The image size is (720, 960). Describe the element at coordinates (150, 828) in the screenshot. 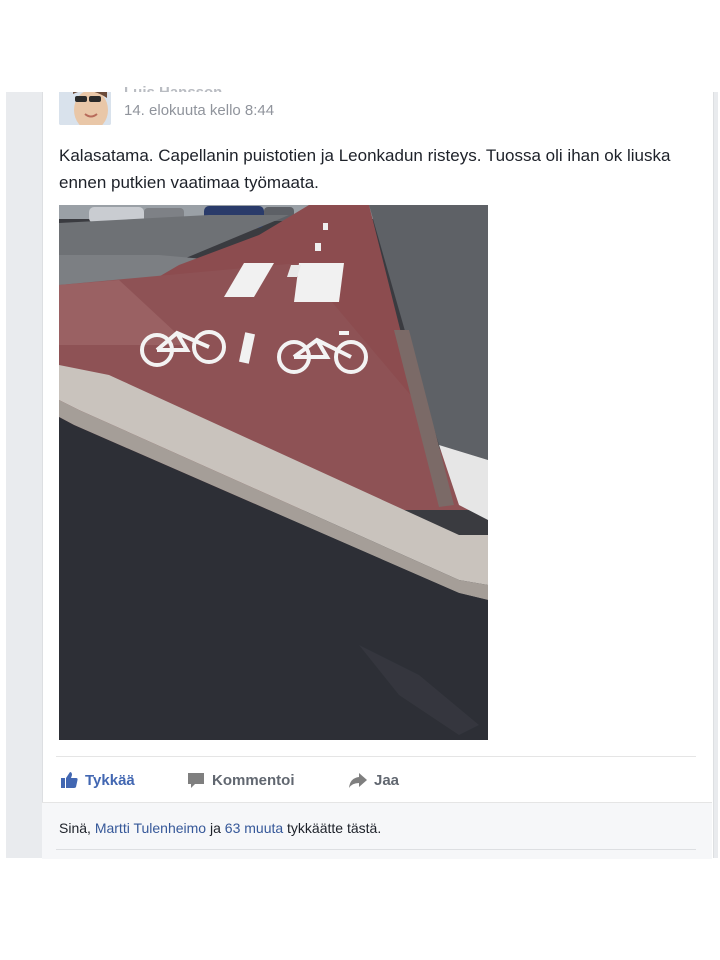

I see `liker-friend-link: Martti Tulenheimo` at that location.